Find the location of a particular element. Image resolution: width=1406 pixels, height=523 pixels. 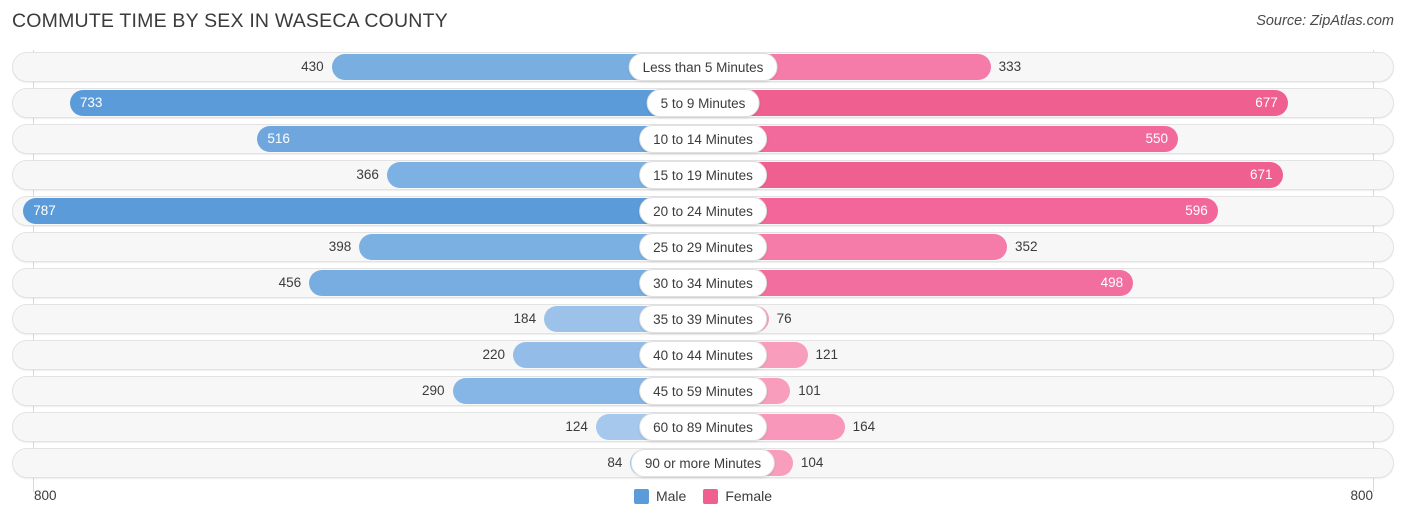

bar-male: 516 is located at coordinates (480, 139).